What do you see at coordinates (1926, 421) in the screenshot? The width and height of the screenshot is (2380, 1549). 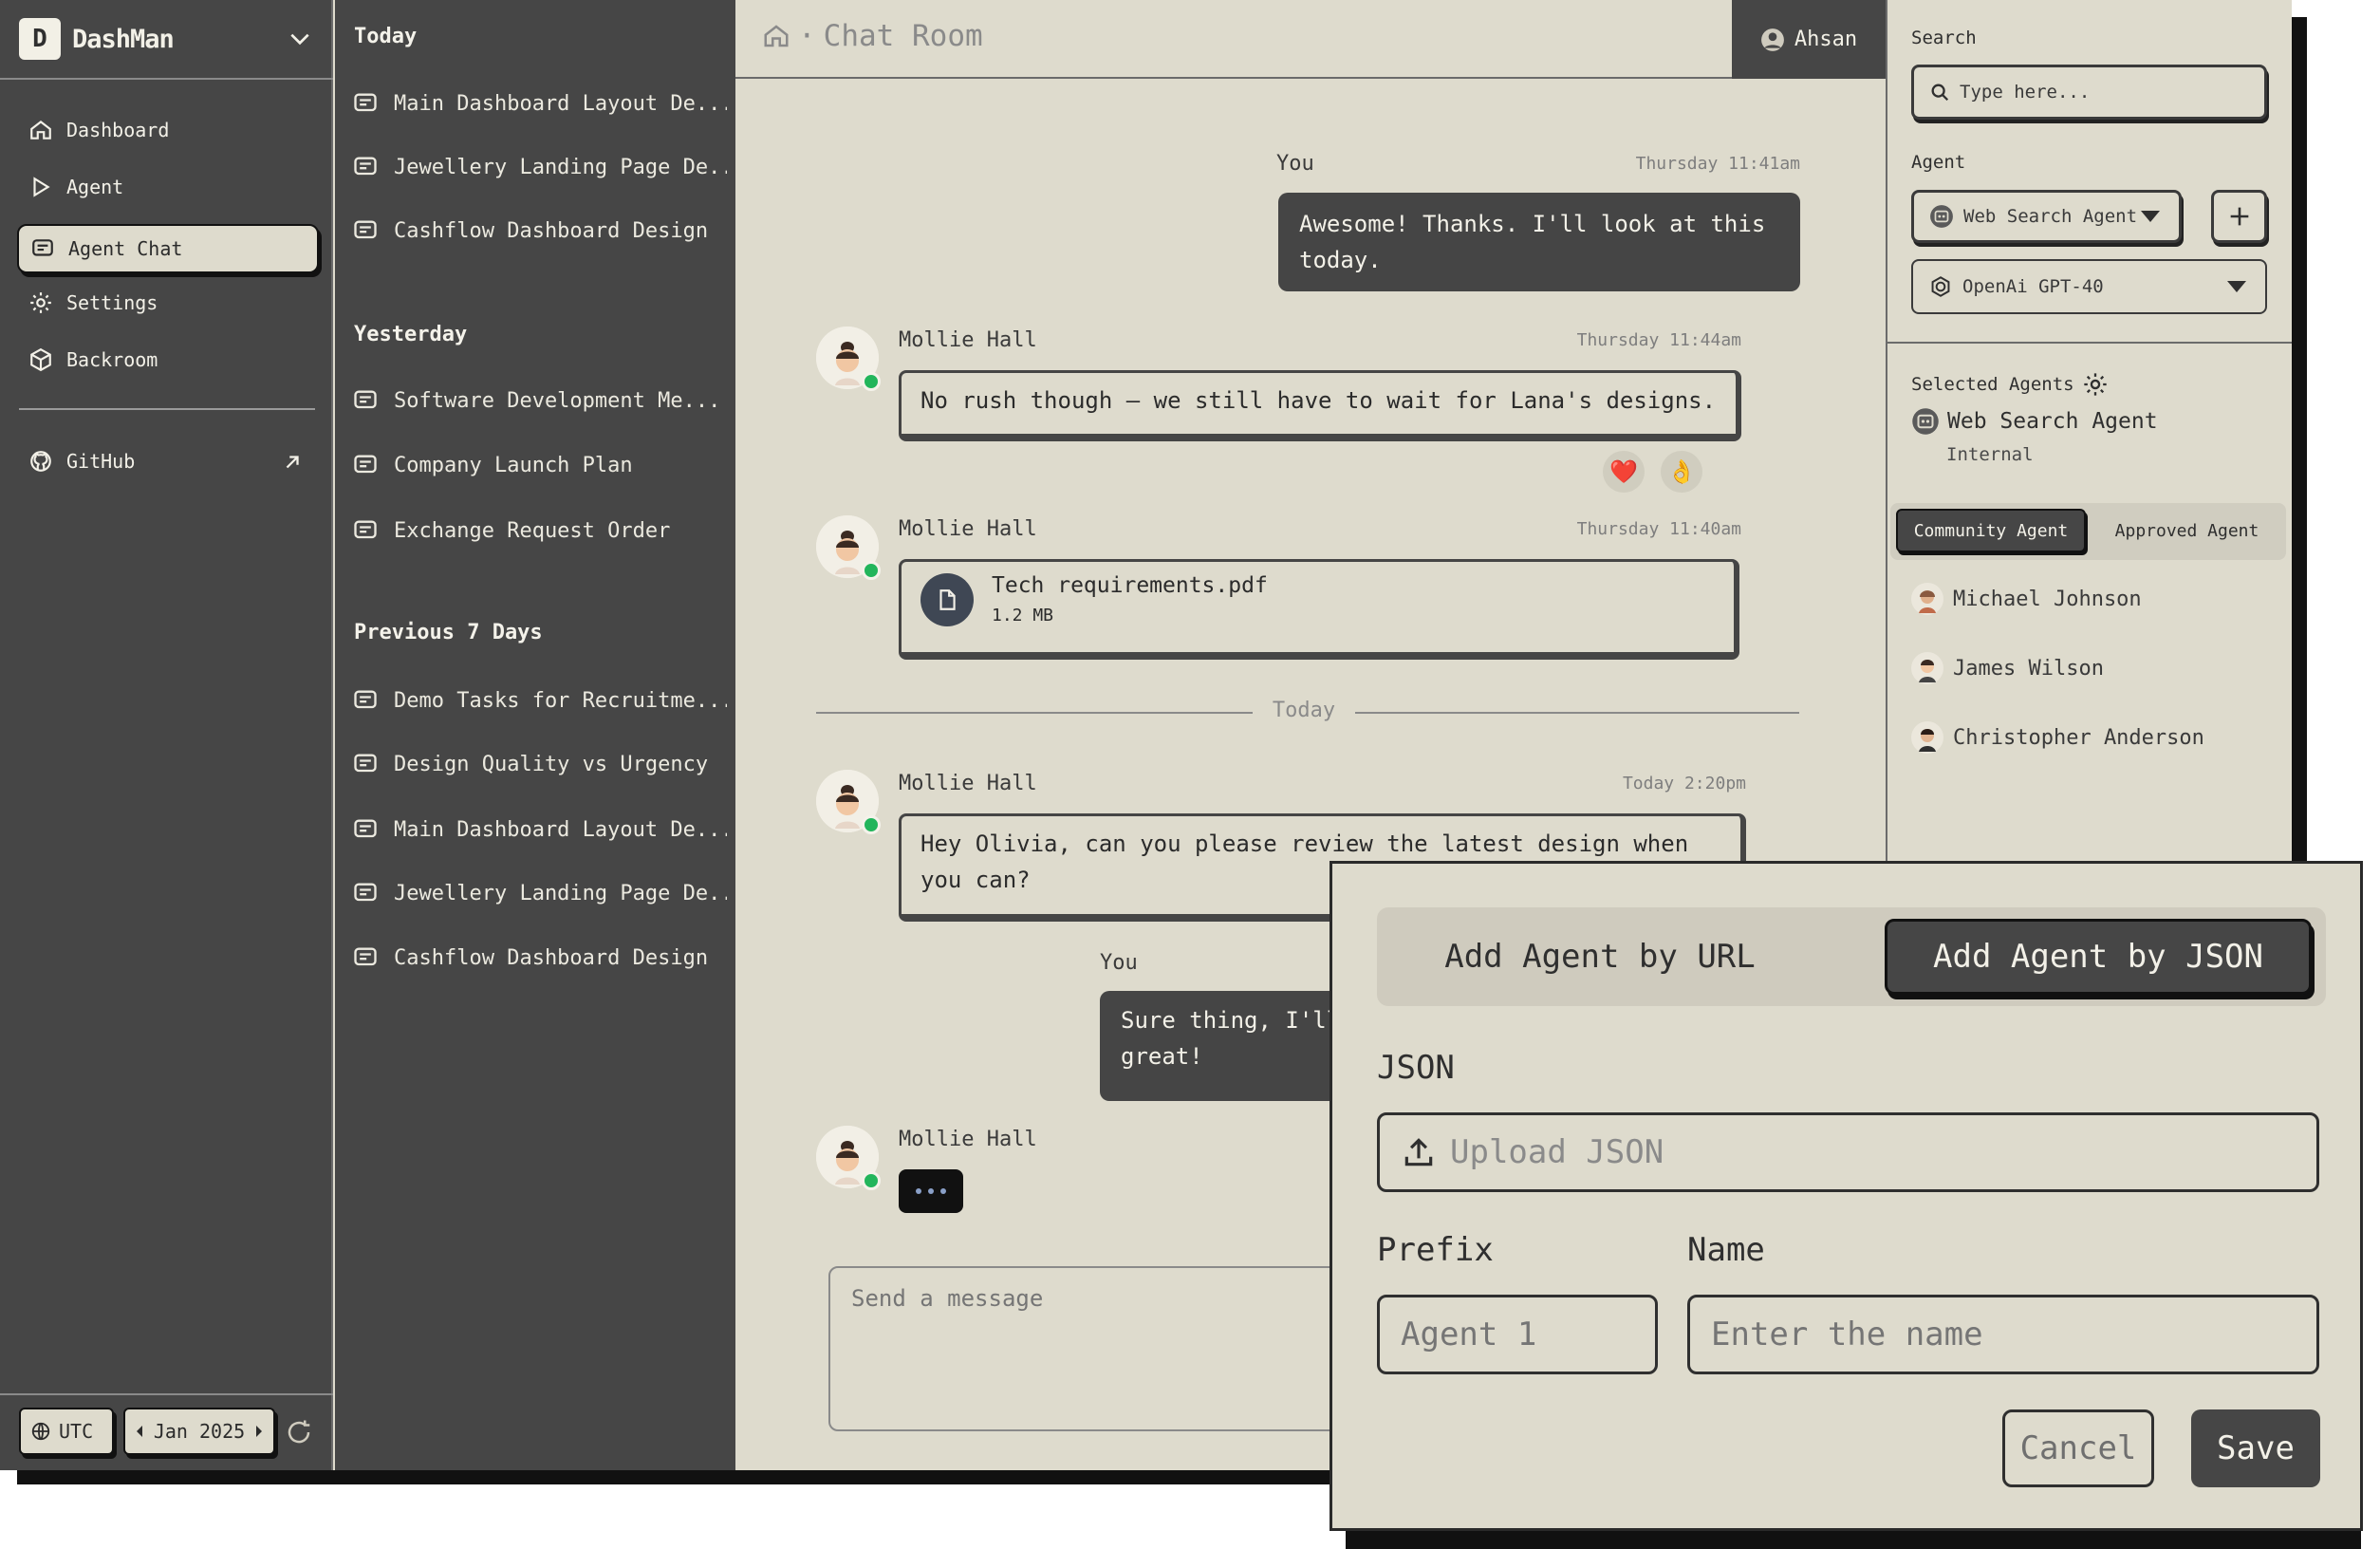 I see `agent-icon` at bounding box center [1926, 421].